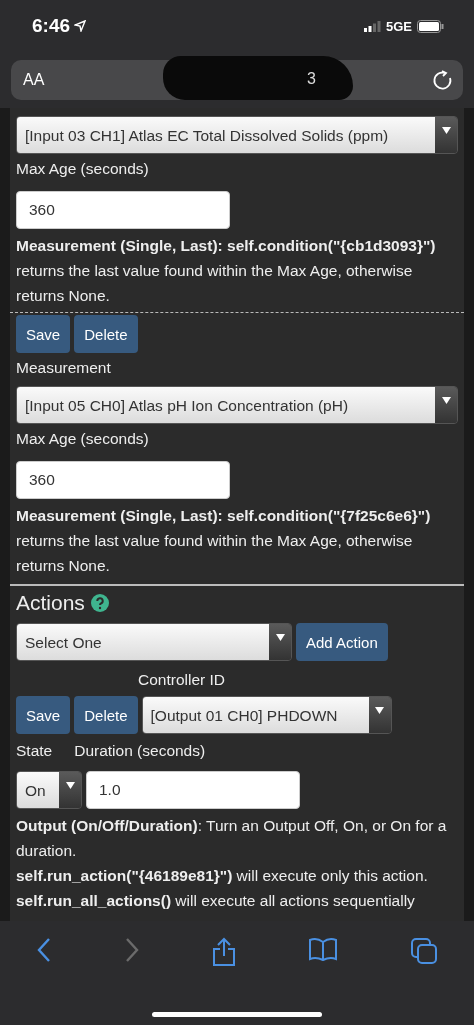 The height and width of the screenshot is (1025, 474). What do you see at coordinates (34, 80) in the screenshot?
I see `text-size-button: AA` at bounding box center [34, 80].